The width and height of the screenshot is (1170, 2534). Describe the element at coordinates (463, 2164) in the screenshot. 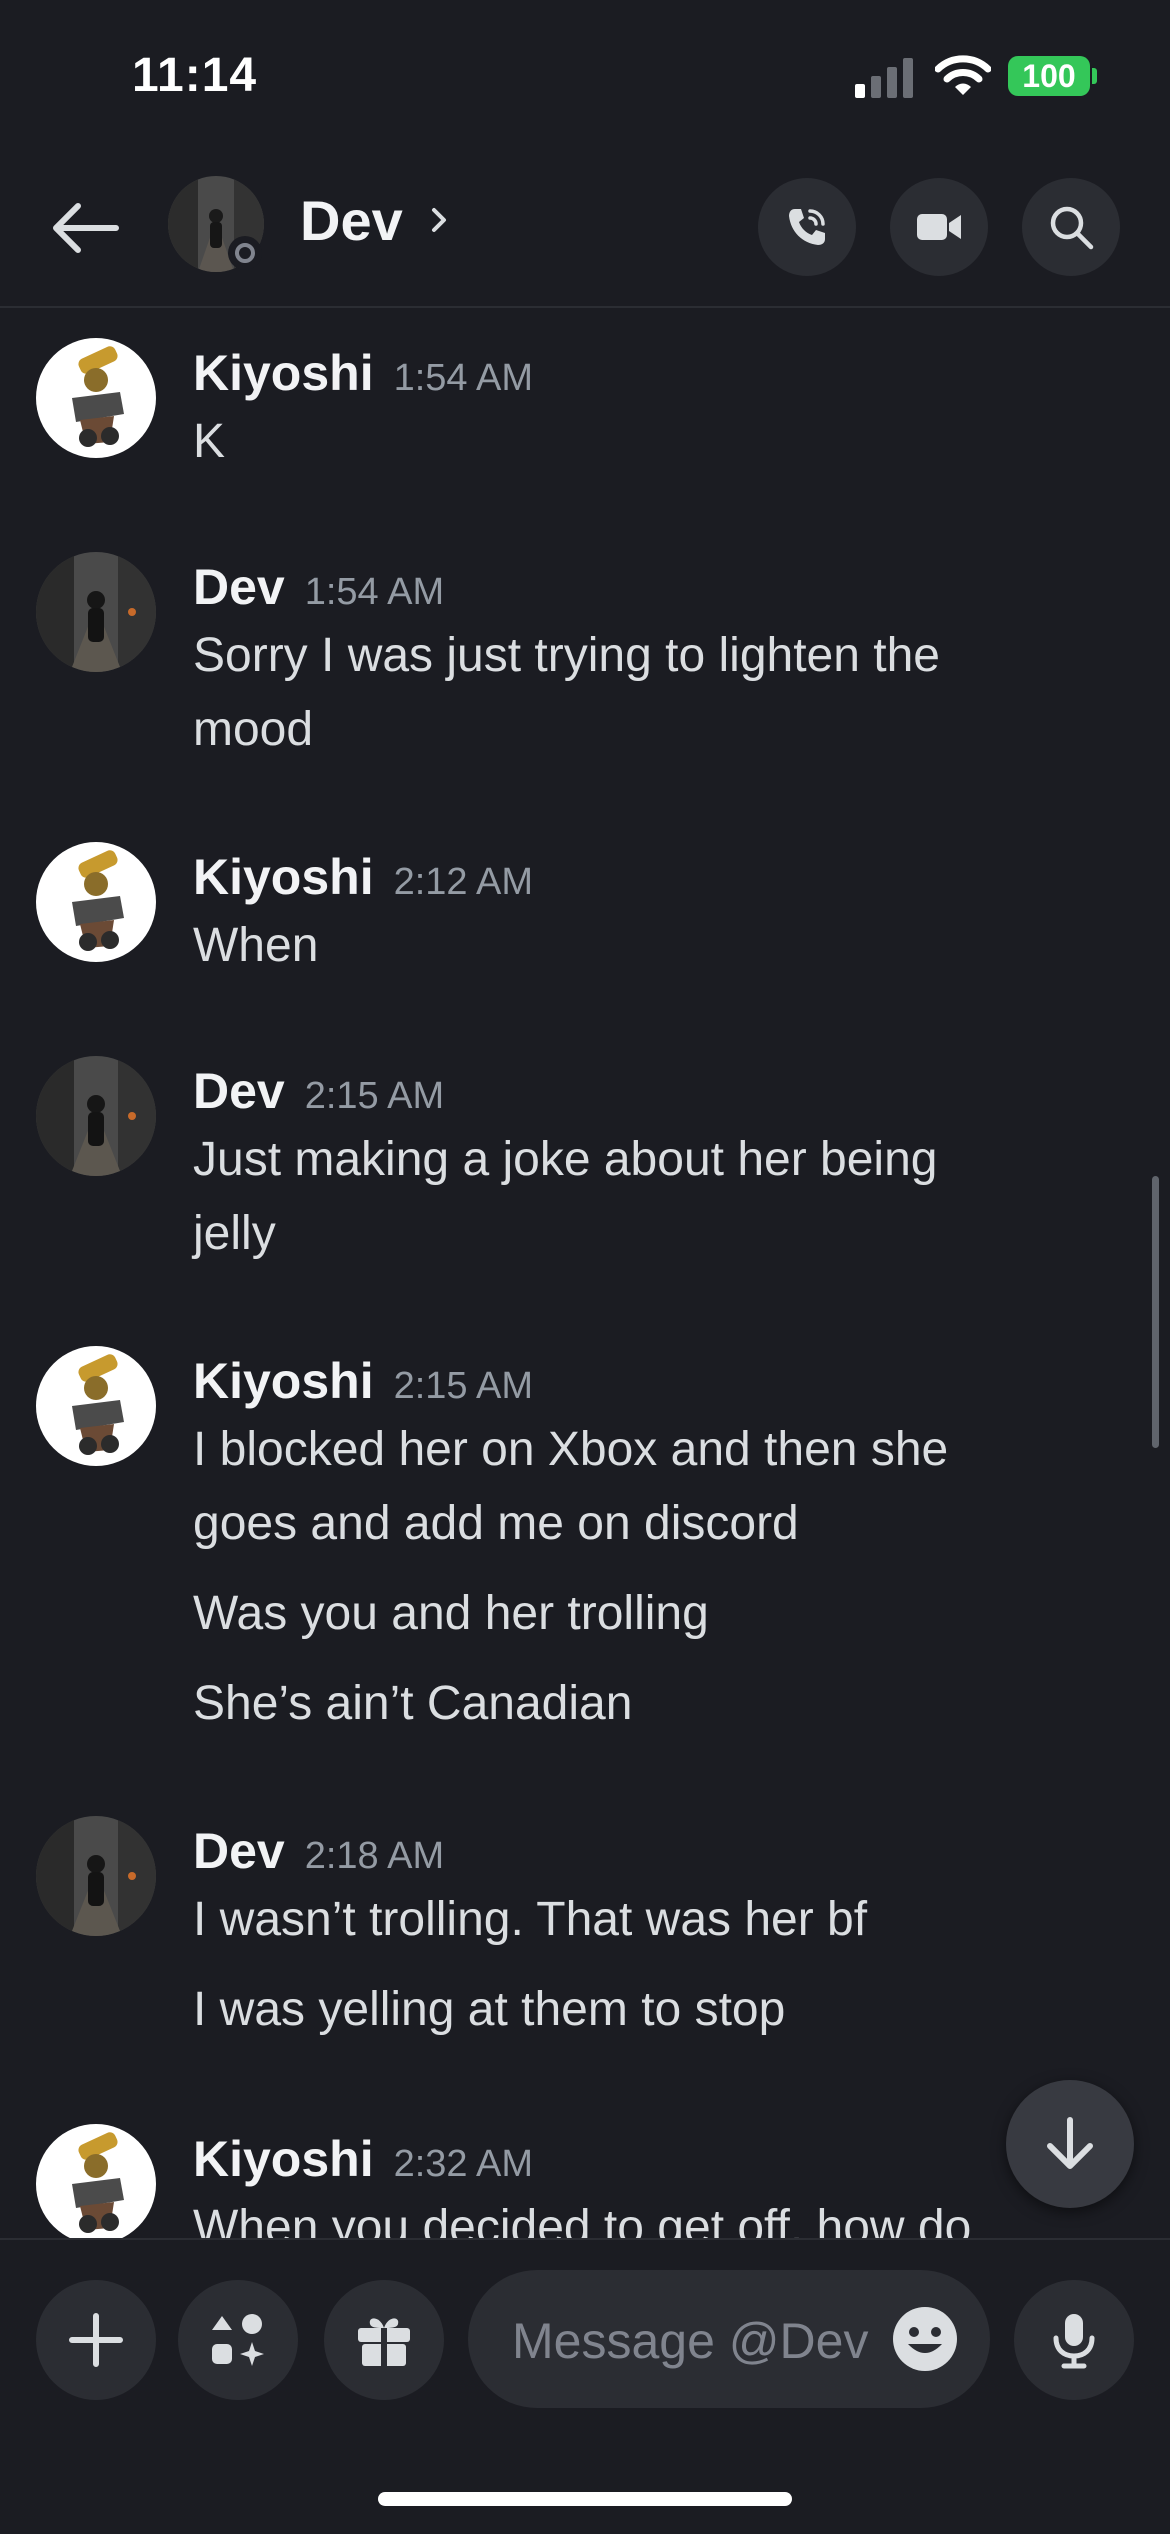

I see `message-timestamp: 2:32 AM` at that location.